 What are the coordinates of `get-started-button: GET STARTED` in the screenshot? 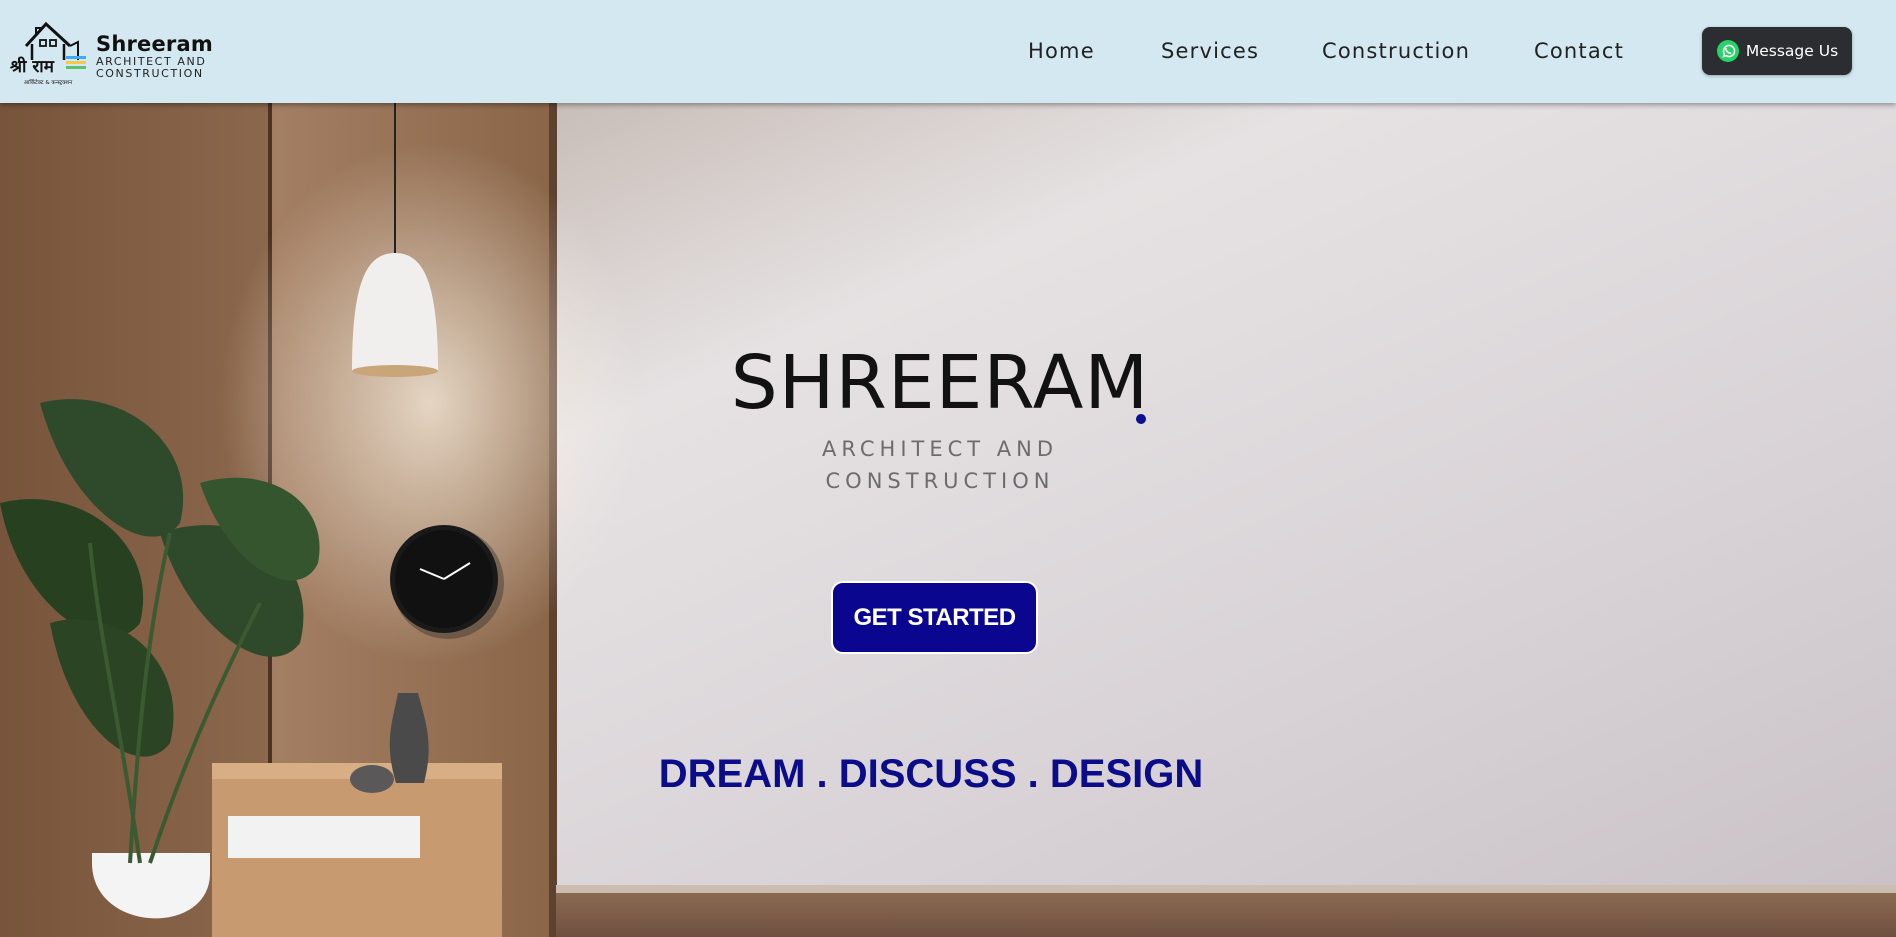 It's located at (934, 617).